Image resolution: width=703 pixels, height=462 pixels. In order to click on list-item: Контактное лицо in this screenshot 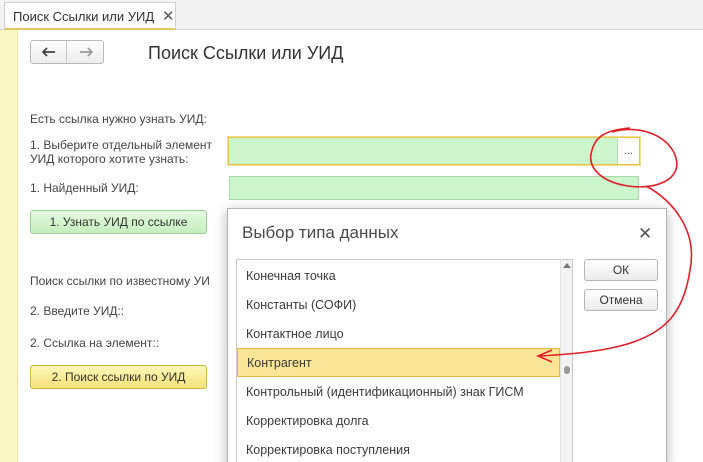, I will do `click(398, 333)`.